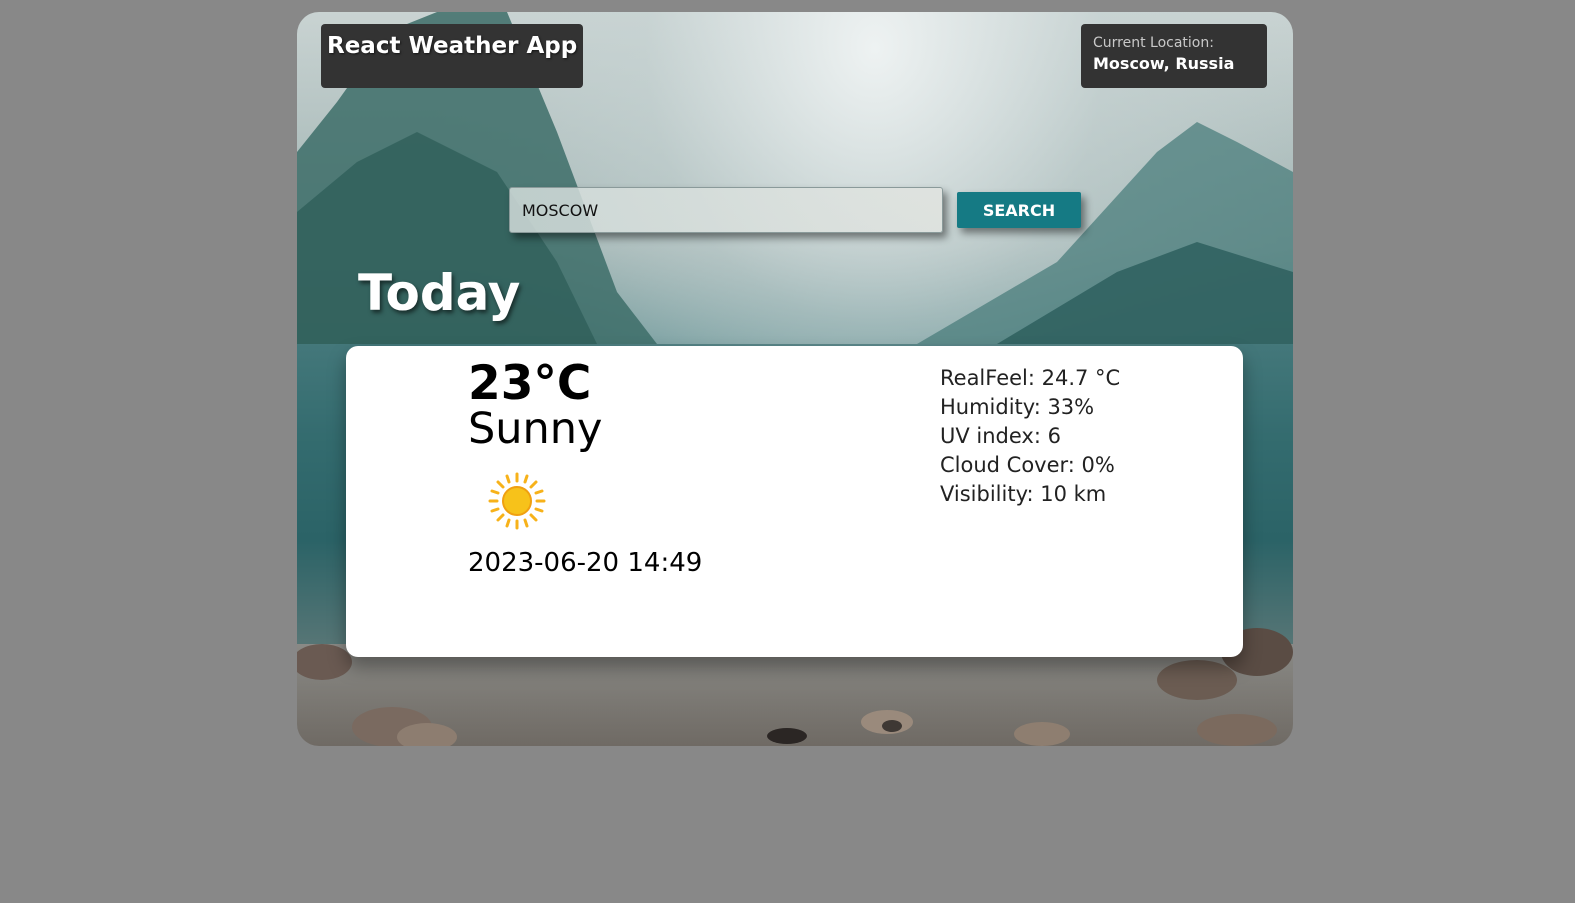 The height and width of the screenshot is (903, 1575). I want to click on weather-condition: Sunny, so click(535, 429).